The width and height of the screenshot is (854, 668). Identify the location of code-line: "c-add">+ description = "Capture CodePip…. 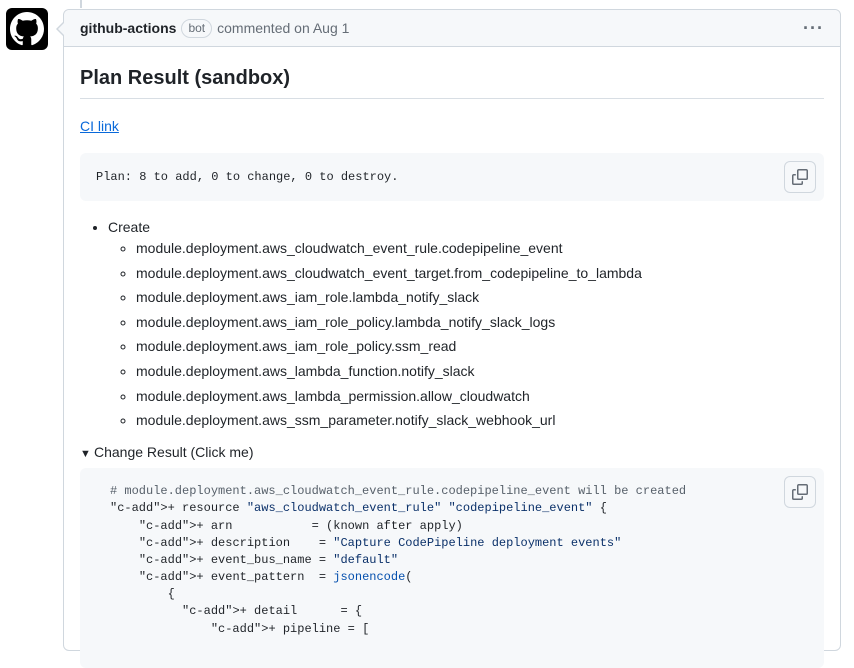
(380, 542).